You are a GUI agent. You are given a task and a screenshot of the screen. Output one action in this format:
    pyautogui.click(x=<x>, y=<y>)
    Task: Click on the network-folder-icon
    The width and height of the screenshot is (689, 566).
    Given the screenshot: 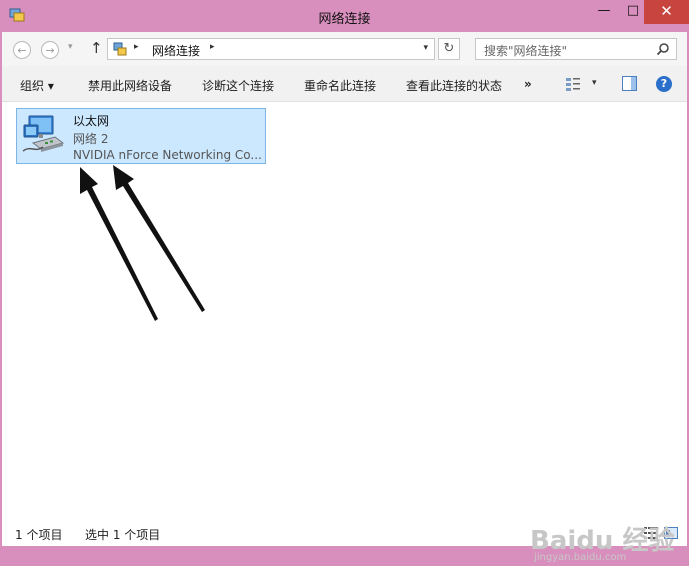 What is the action you would take?
    pyautogui.click(x=120, y=49)
    